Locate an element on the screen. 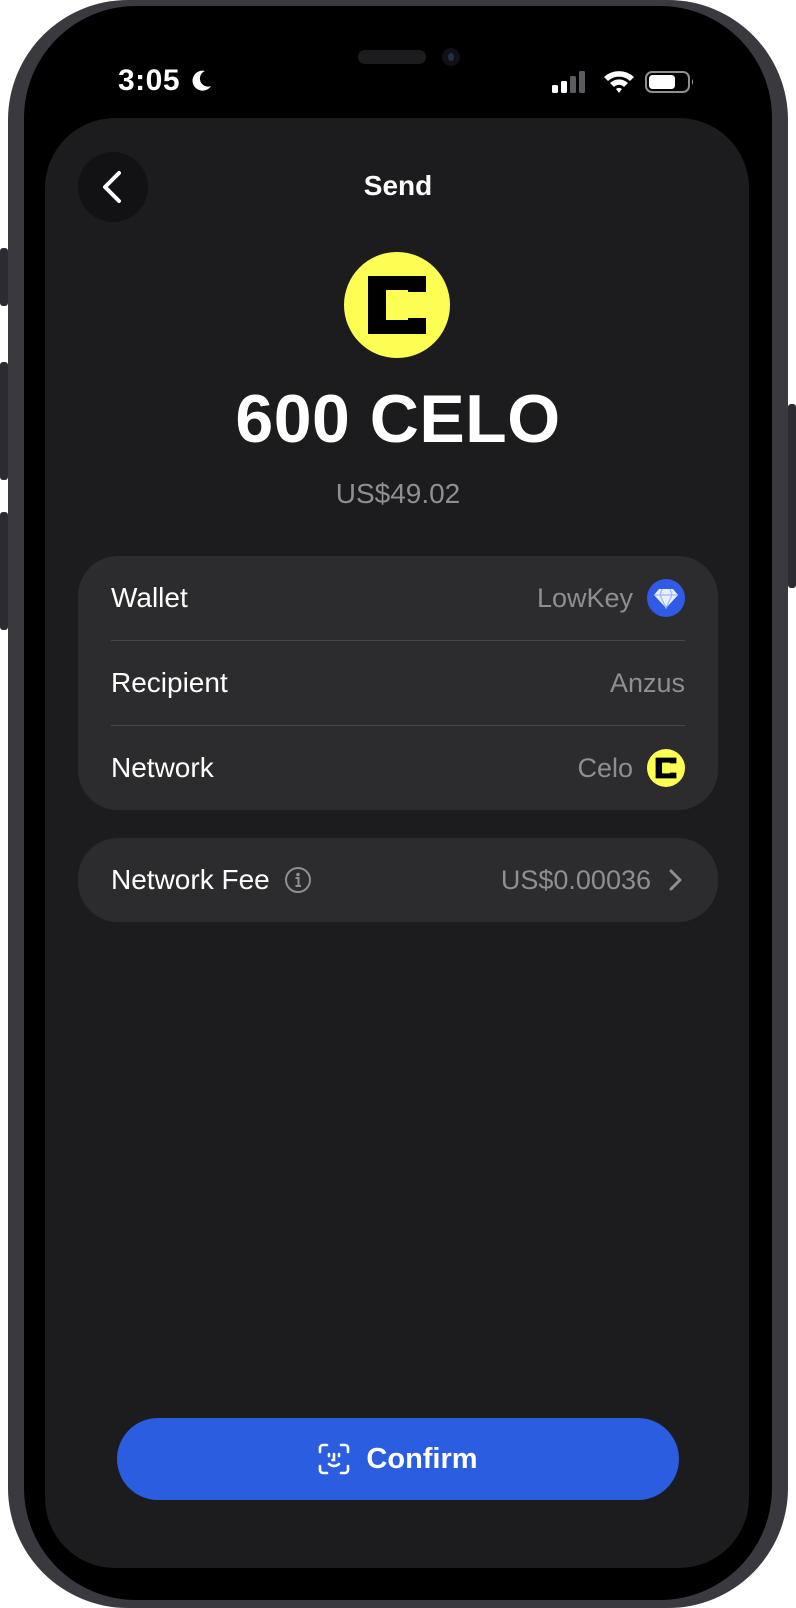  wifi-icon is located at coordinates (619, 82).